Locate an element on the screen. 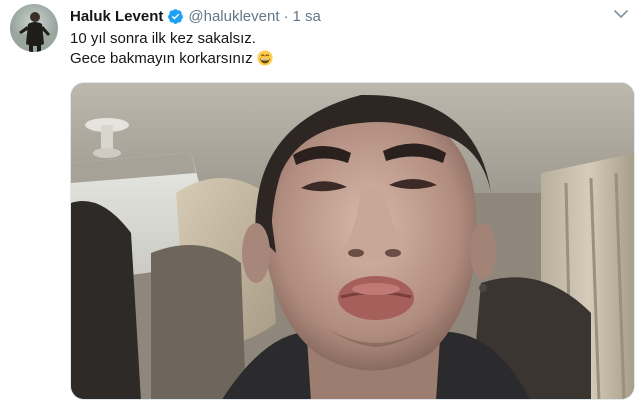 The height and width of the screenshot is (405, 635). tweet-timestamp: 1 sa is located at coordinates (307, 16).